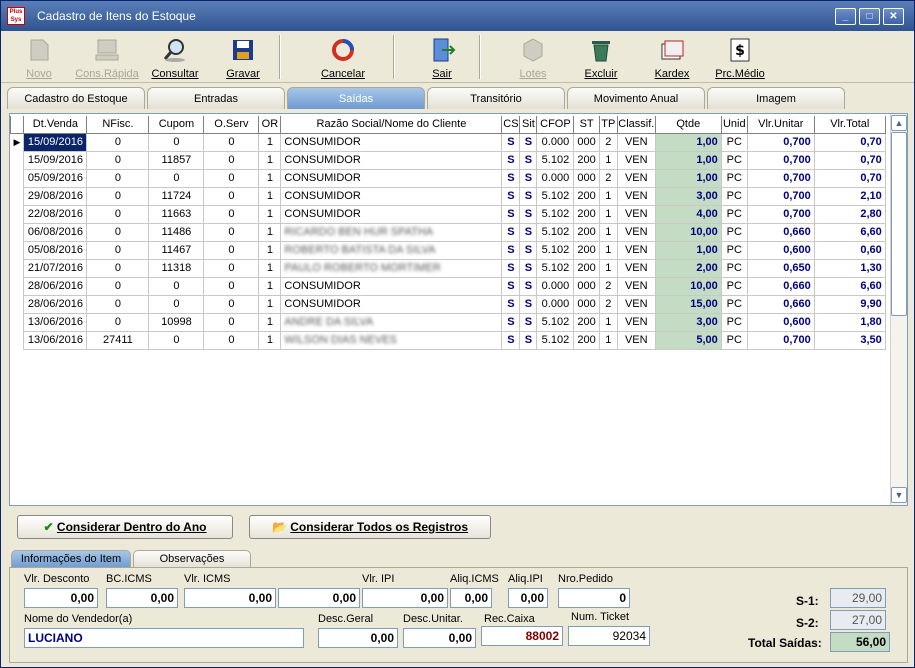 The height and width of the screenshot is (668, 915). What do you see at coordinates (601, 57) in the screenshot?
I see `excluir-button: Excluir` at bounding box center [601, 57].